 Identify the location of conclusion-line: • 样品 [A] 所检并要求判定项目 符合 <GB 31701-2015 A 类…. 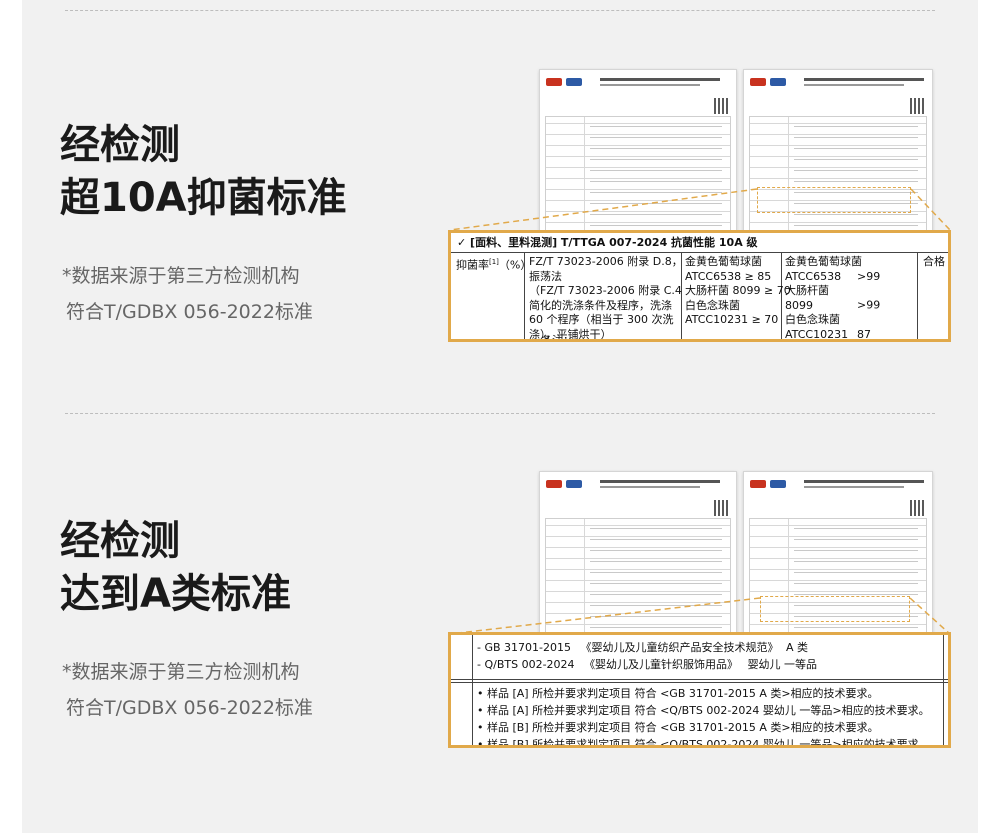
(678, 693).